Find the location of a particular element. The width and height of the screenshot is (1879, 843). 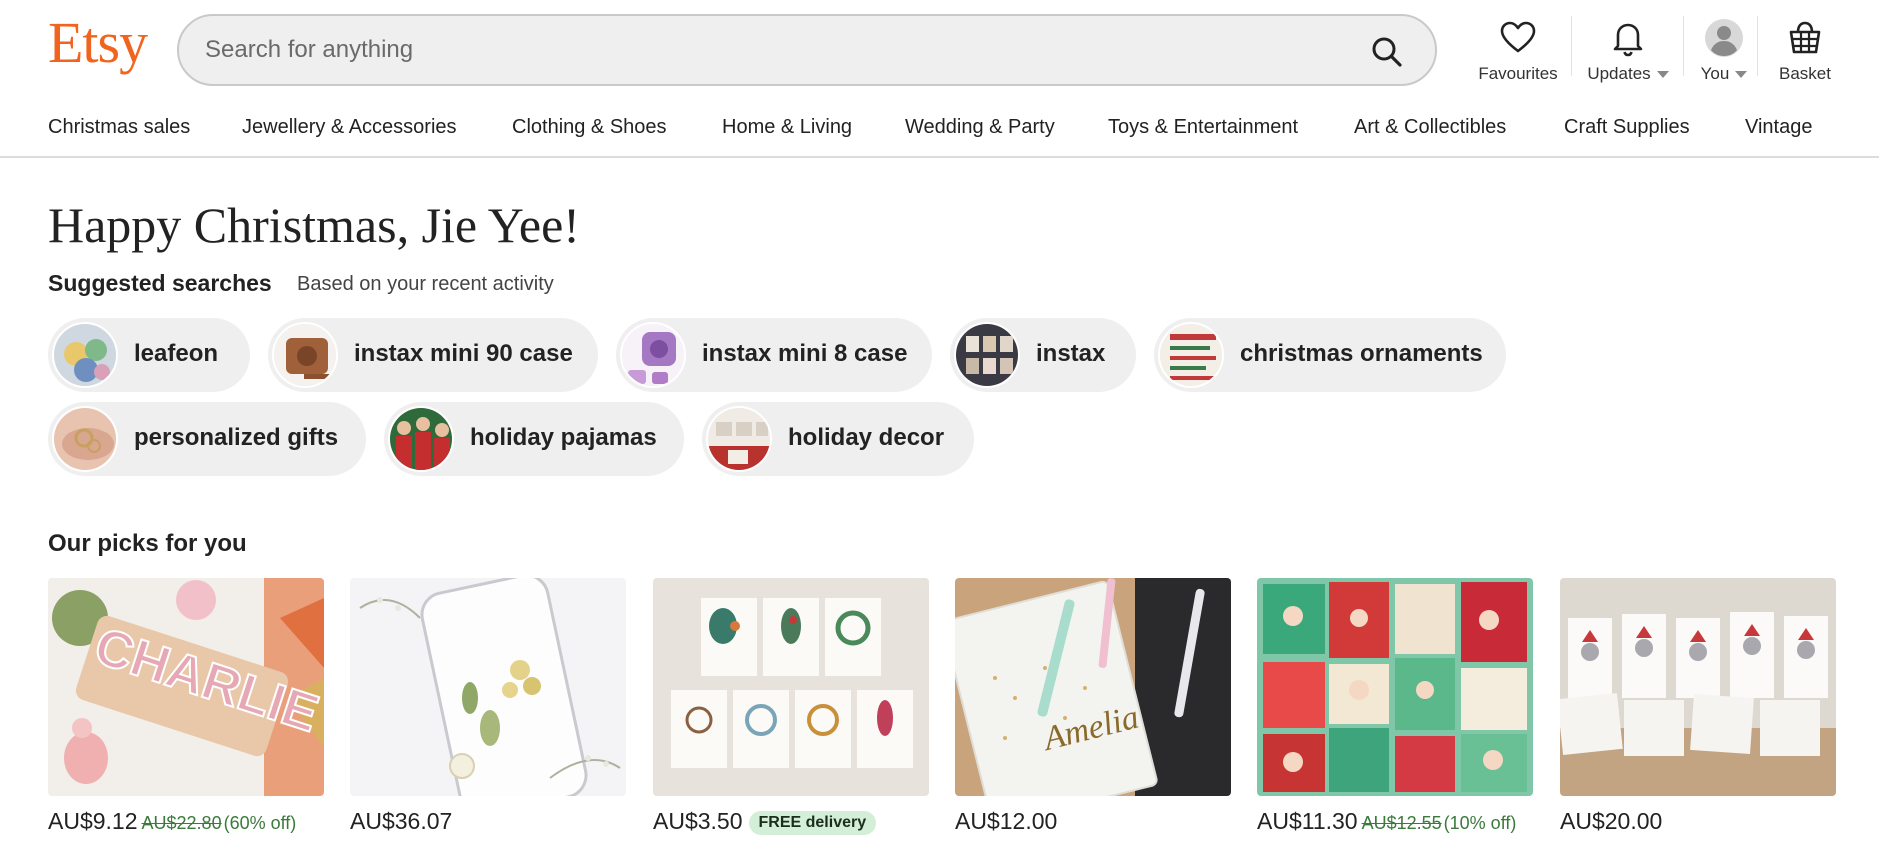

favourites-button: Favourites is located at coordinates (1518, 51).